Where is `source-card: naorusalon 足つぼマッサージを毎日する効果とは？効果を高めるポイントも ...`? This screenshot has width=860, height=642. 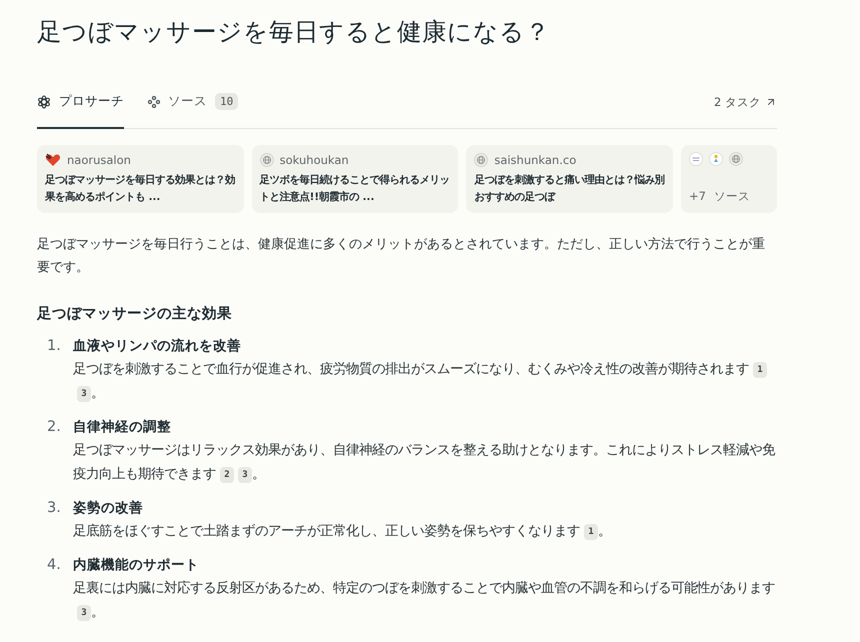
source-card: naorusalon 足つぼマッサージを毎日する効果とは？効果を高めるポイントも ... is located at coordinates (140, 179).